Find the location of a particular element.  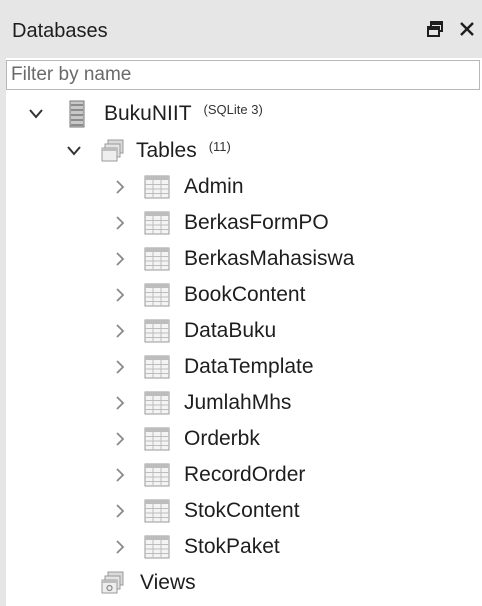

table-row: DataTemplate is located at coordinates (212, 367).